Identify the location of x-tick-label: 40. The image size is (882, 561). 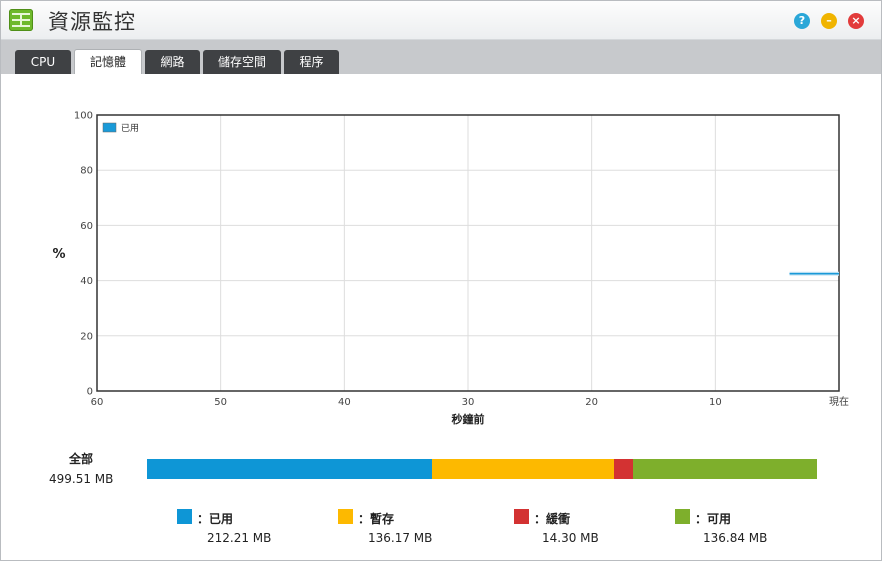
(344, 402).